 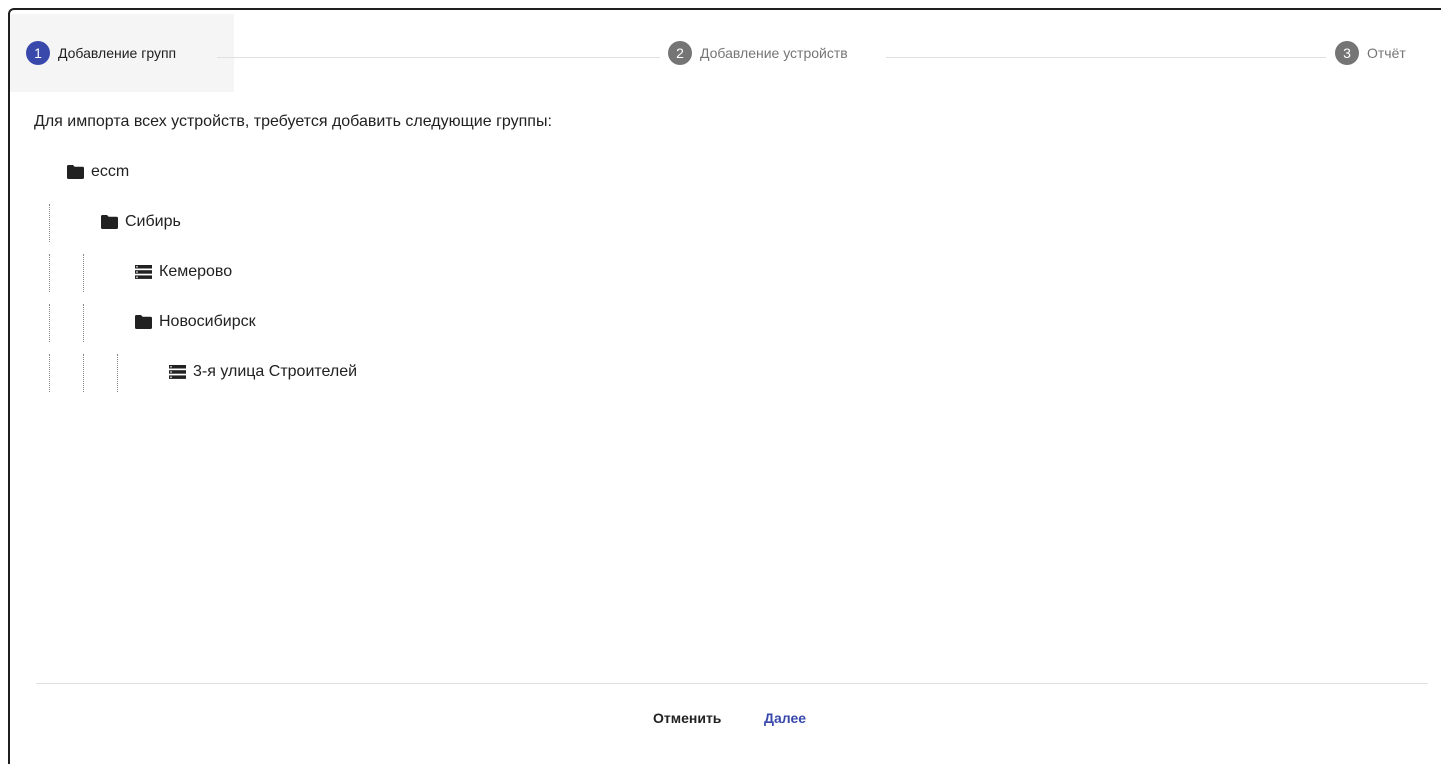 What do you see at coordinates (275, 371) in the screenshot?
I see `tree-node-label: 3-я улица Строителей` at bounding box center [275, 371].